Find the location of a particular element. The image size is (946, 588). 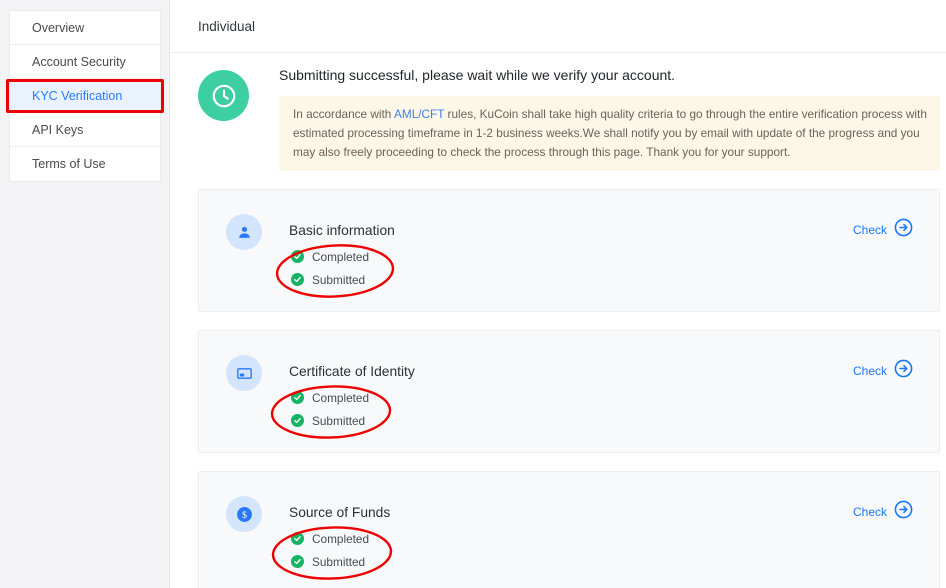

sidebar-item-account-security: Account Security is located at coordinates (85, 62).